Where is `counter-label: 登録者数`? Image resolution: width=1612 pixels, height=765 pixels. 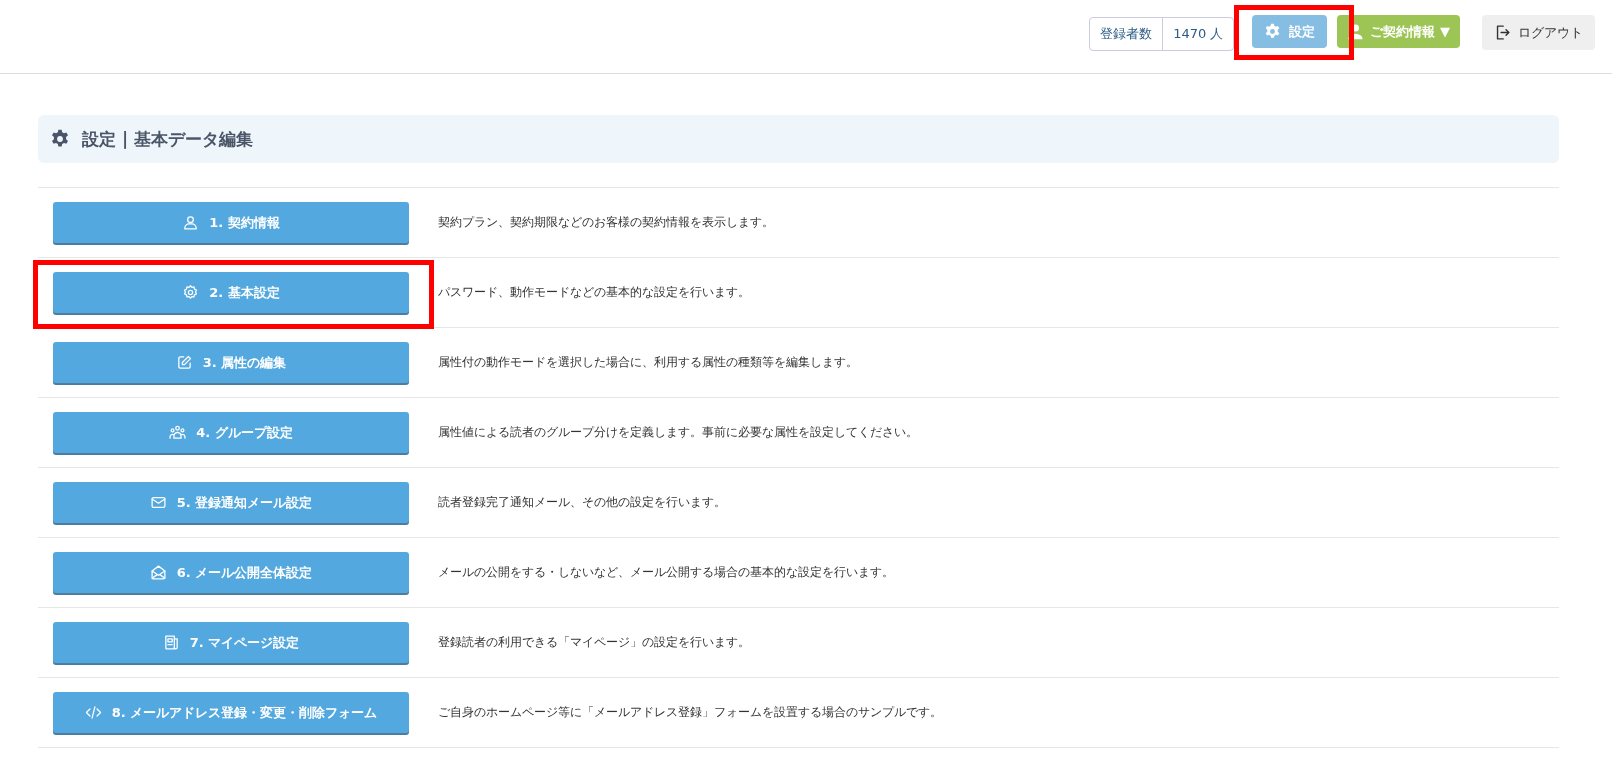 counter-label: 登録者数 is located at coordinates (1127, 34).